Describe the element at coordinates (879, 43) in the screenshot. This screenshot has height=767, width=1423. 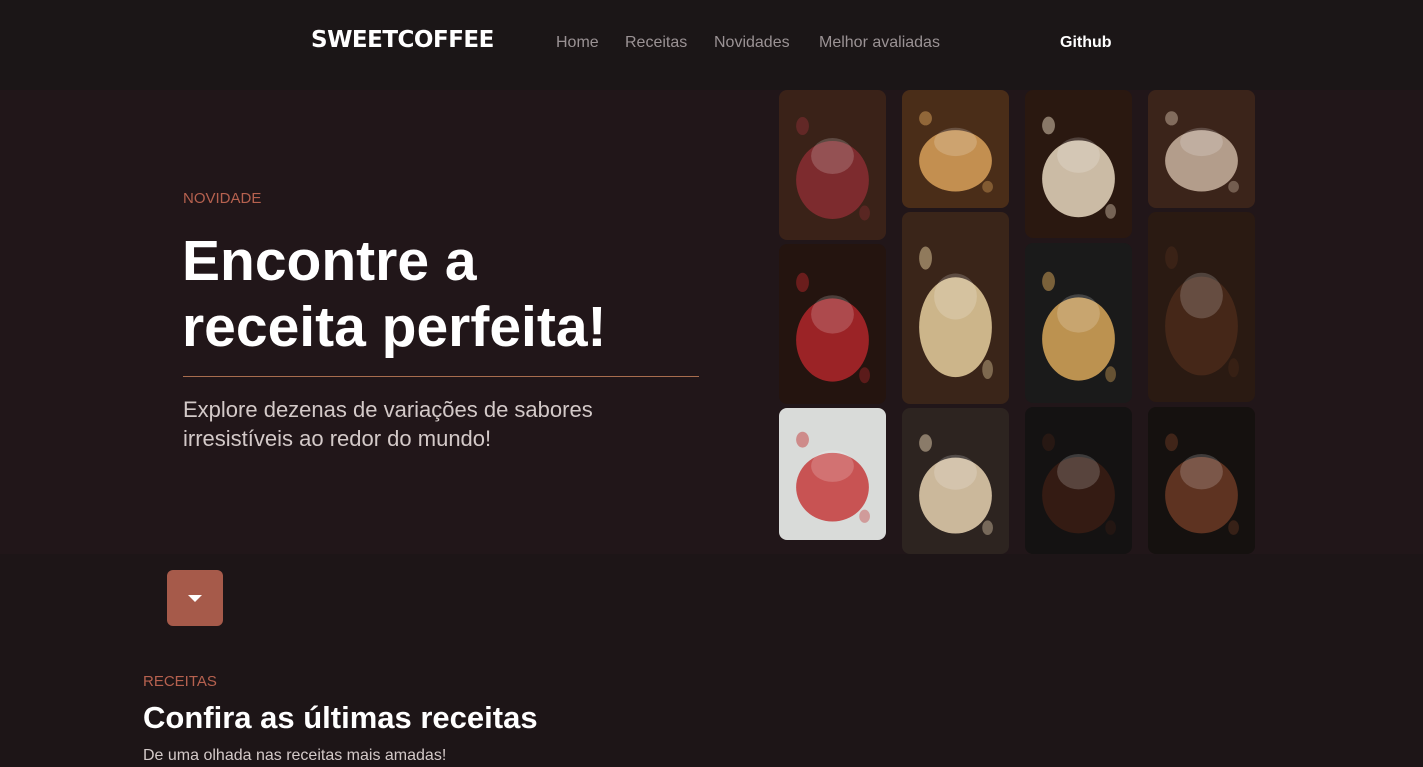
I see `nav-link-melhor-avaliadas: Melhor avaliadas` at that location.